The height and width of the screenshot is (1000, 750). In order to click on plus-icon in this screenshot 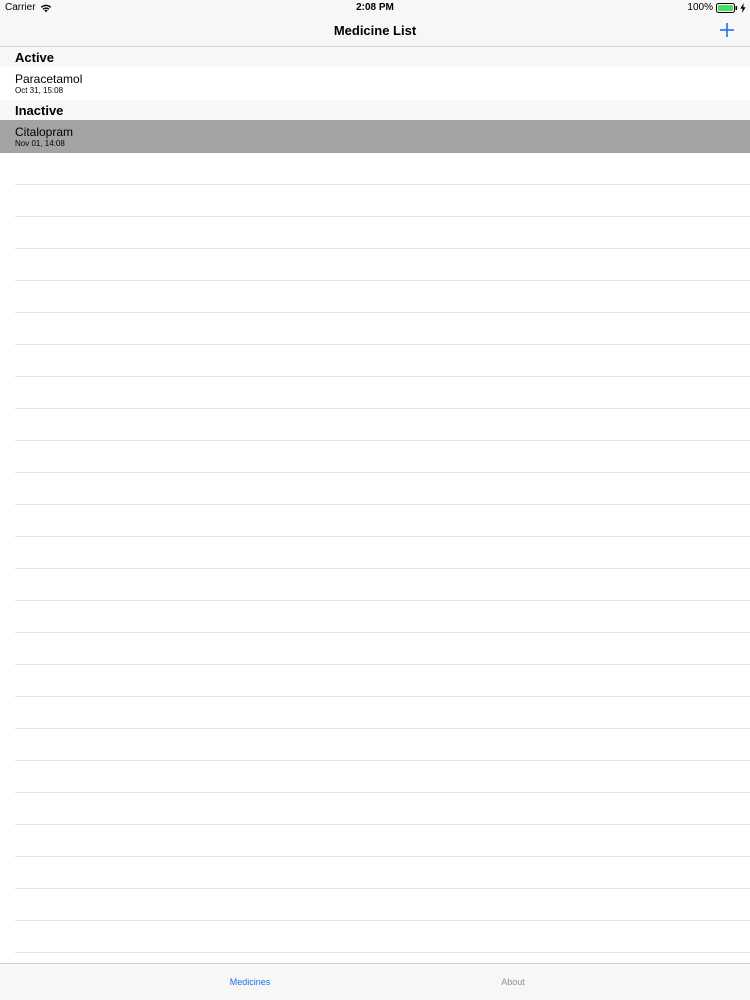, I will do `click(727, 30)`.